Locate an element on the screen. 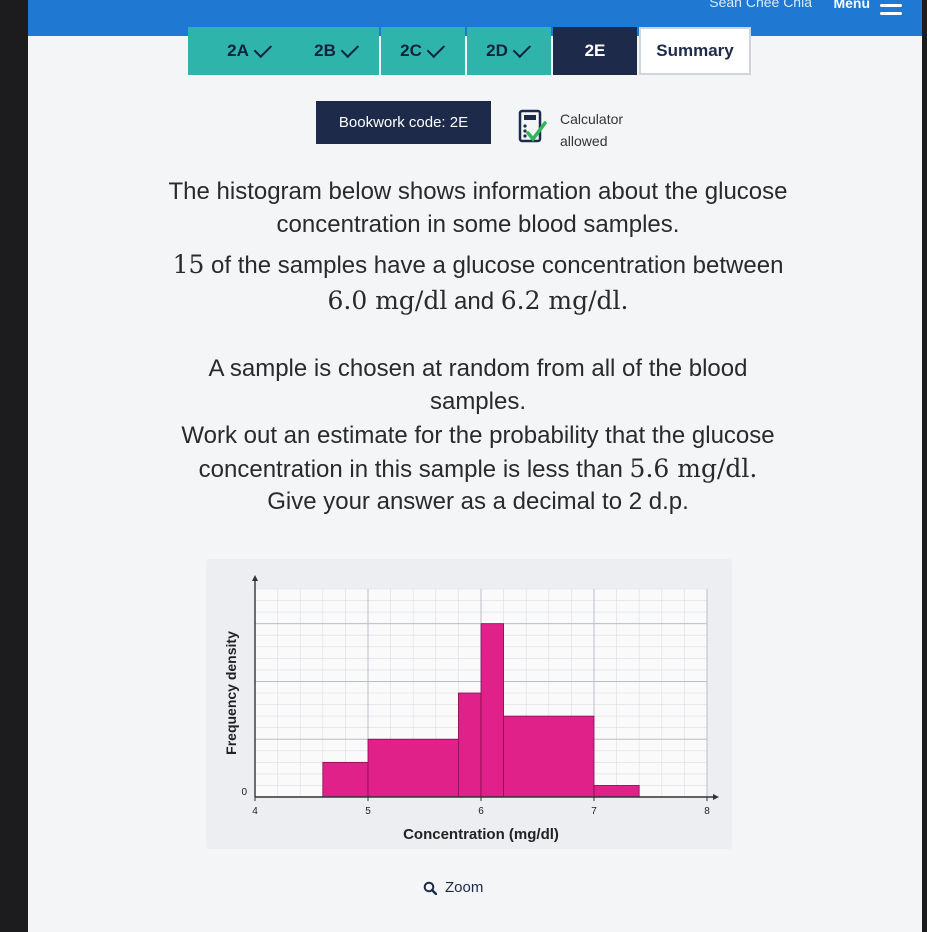 The height and width of the screenshot is (932, 927). question-line-4: 6.0 mg/dl and 6.2 mg/dl. is located at coordinates (478, 301).